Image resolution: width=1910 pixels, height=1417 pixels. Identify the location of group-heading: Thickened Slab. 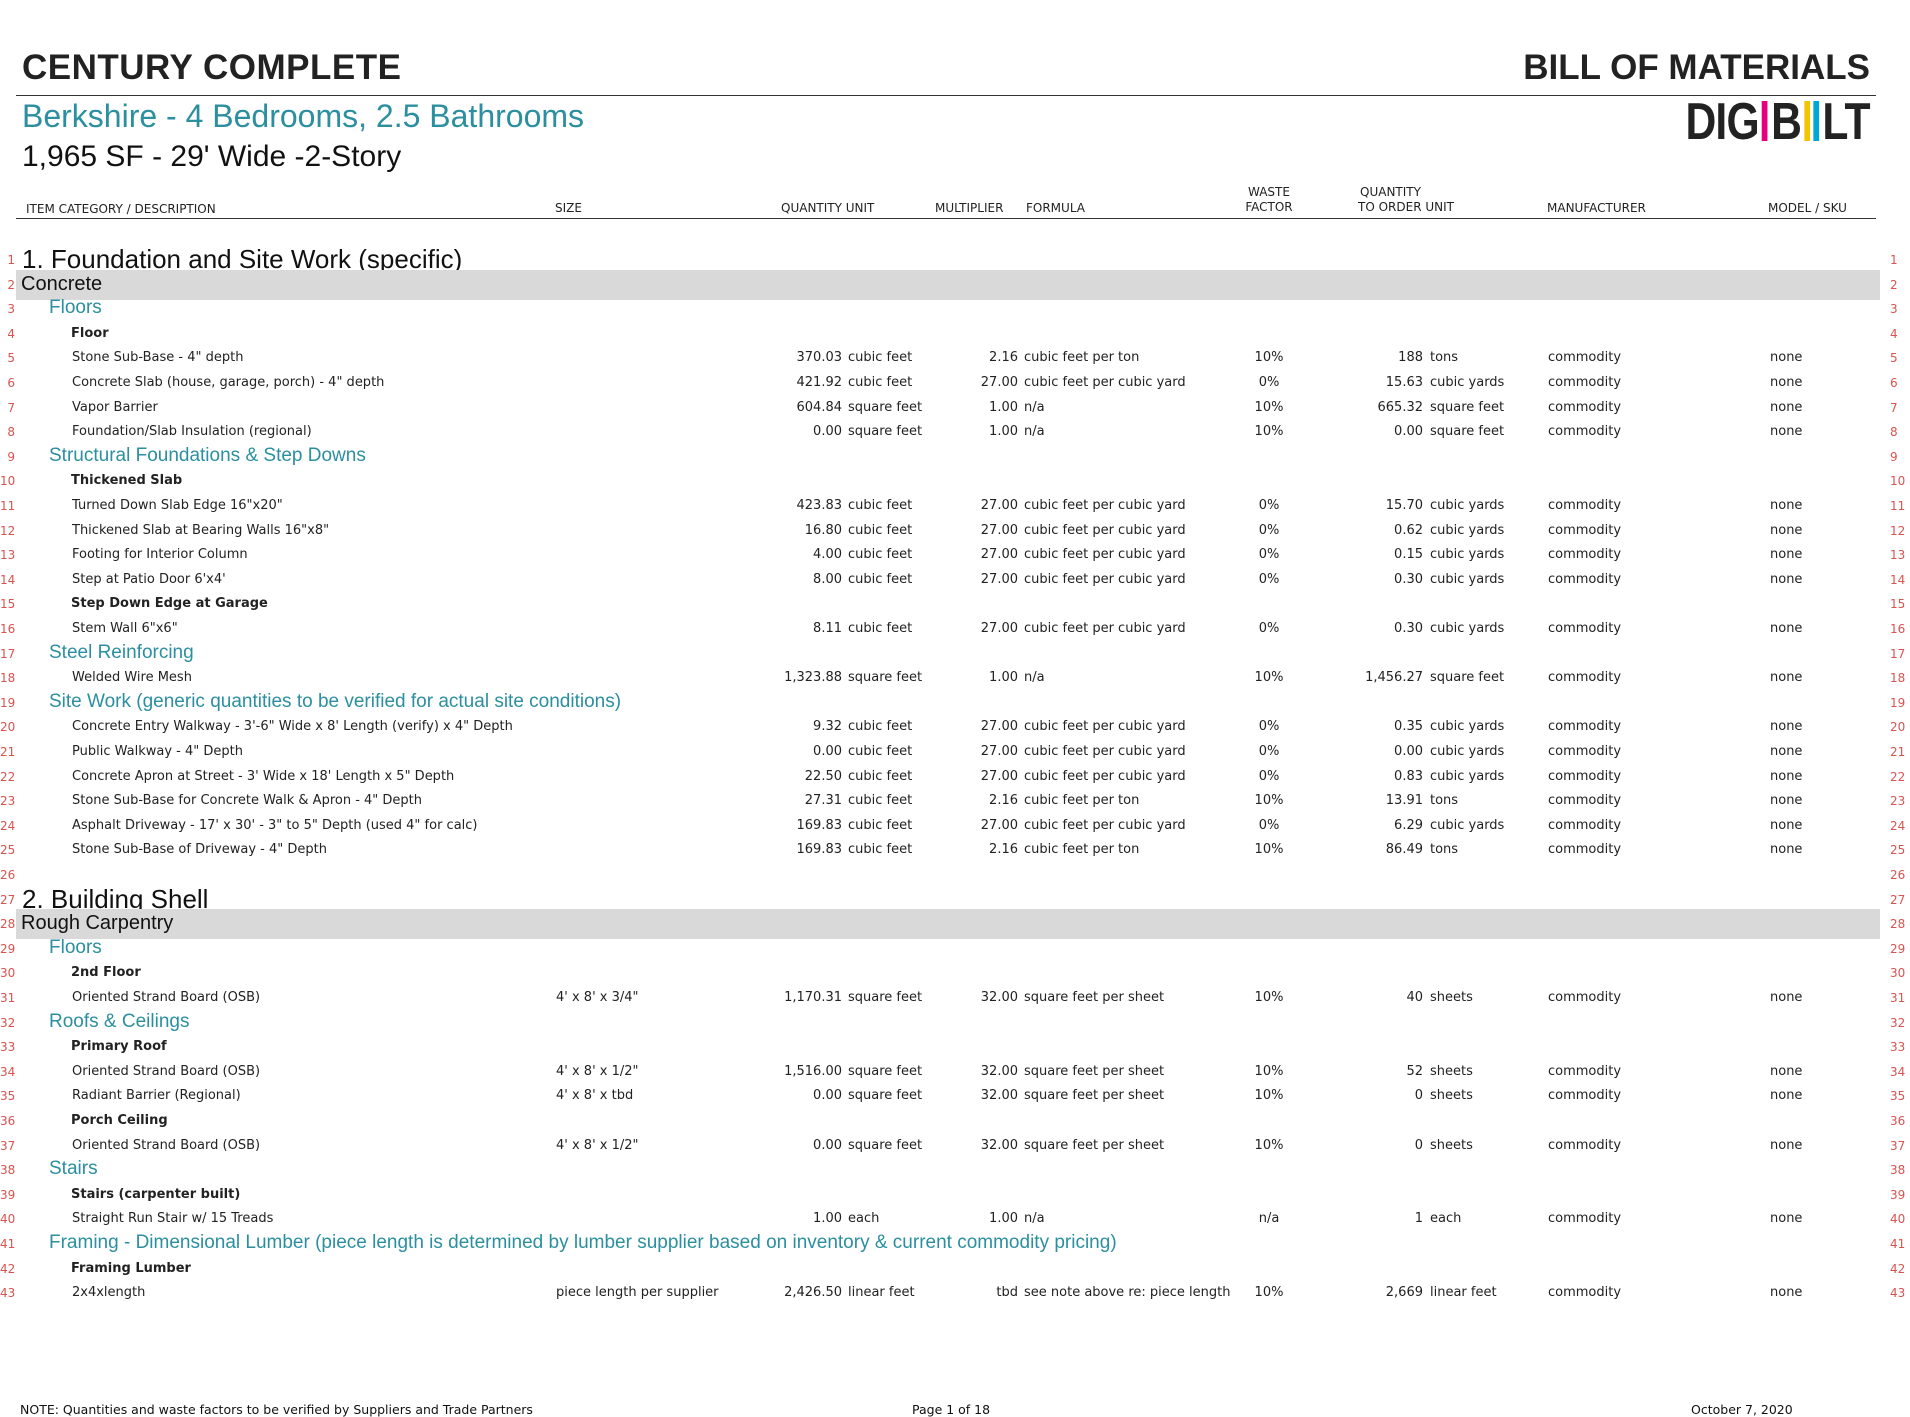
(127, 480).